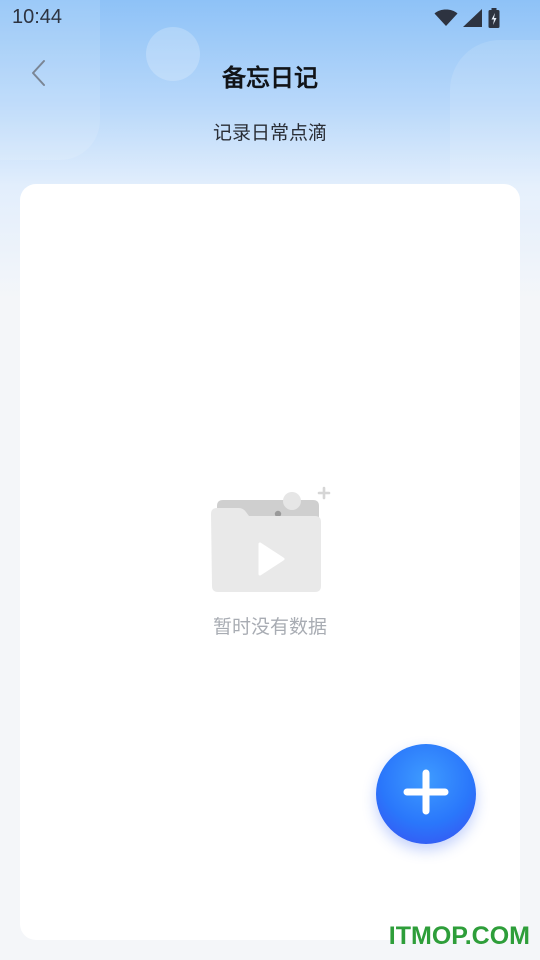 Image resolution: width=540 pixels, height=960 pixels. What do you see at coordinates (494, 18) in the screenshot?
I see `battery-charging-icon` at bounding box center [494, 18].